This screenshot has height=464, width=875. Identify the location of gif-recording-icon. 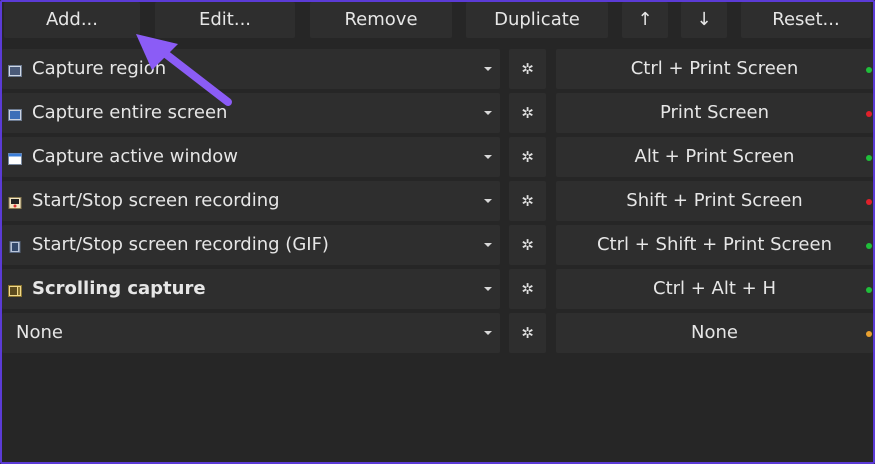
(15, 245).